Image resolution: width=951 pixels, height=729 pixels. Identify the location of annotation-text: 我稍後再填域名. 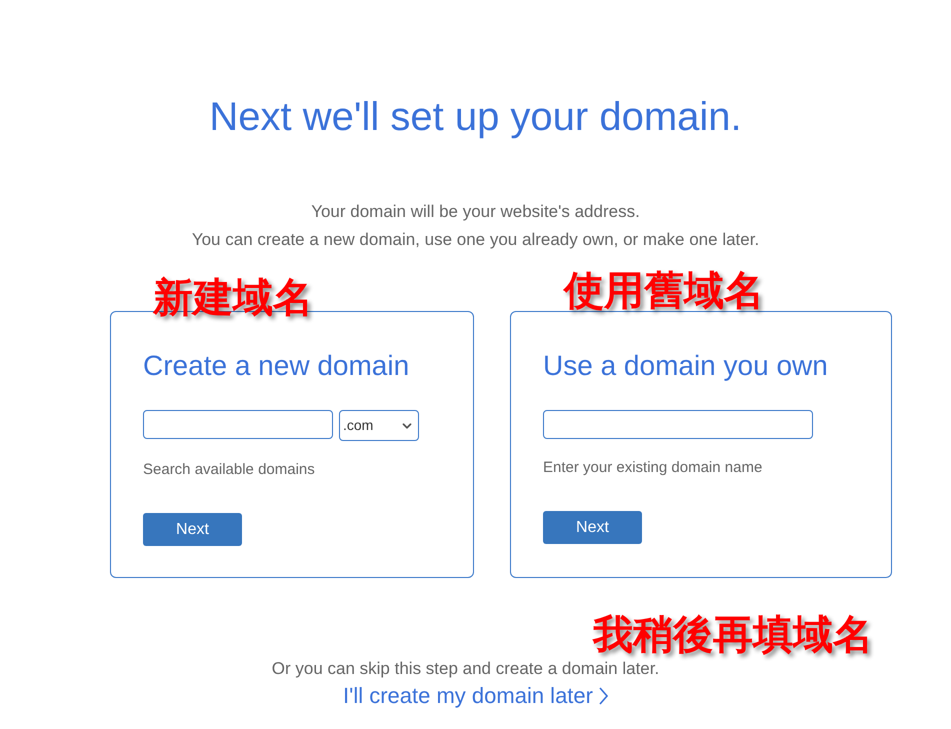
(733, 635).